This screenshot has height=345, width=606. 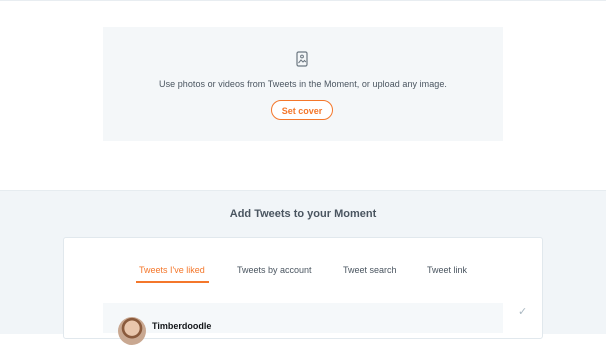 I want to click on top-divider, so click(x=303, y=0).